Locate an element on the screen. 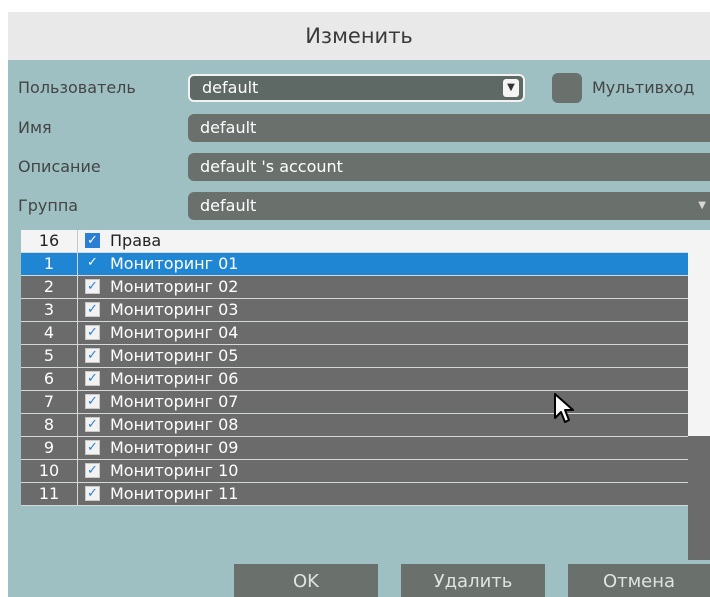  row-label: Мониторинг 03 is located at coordinates (174, 309).